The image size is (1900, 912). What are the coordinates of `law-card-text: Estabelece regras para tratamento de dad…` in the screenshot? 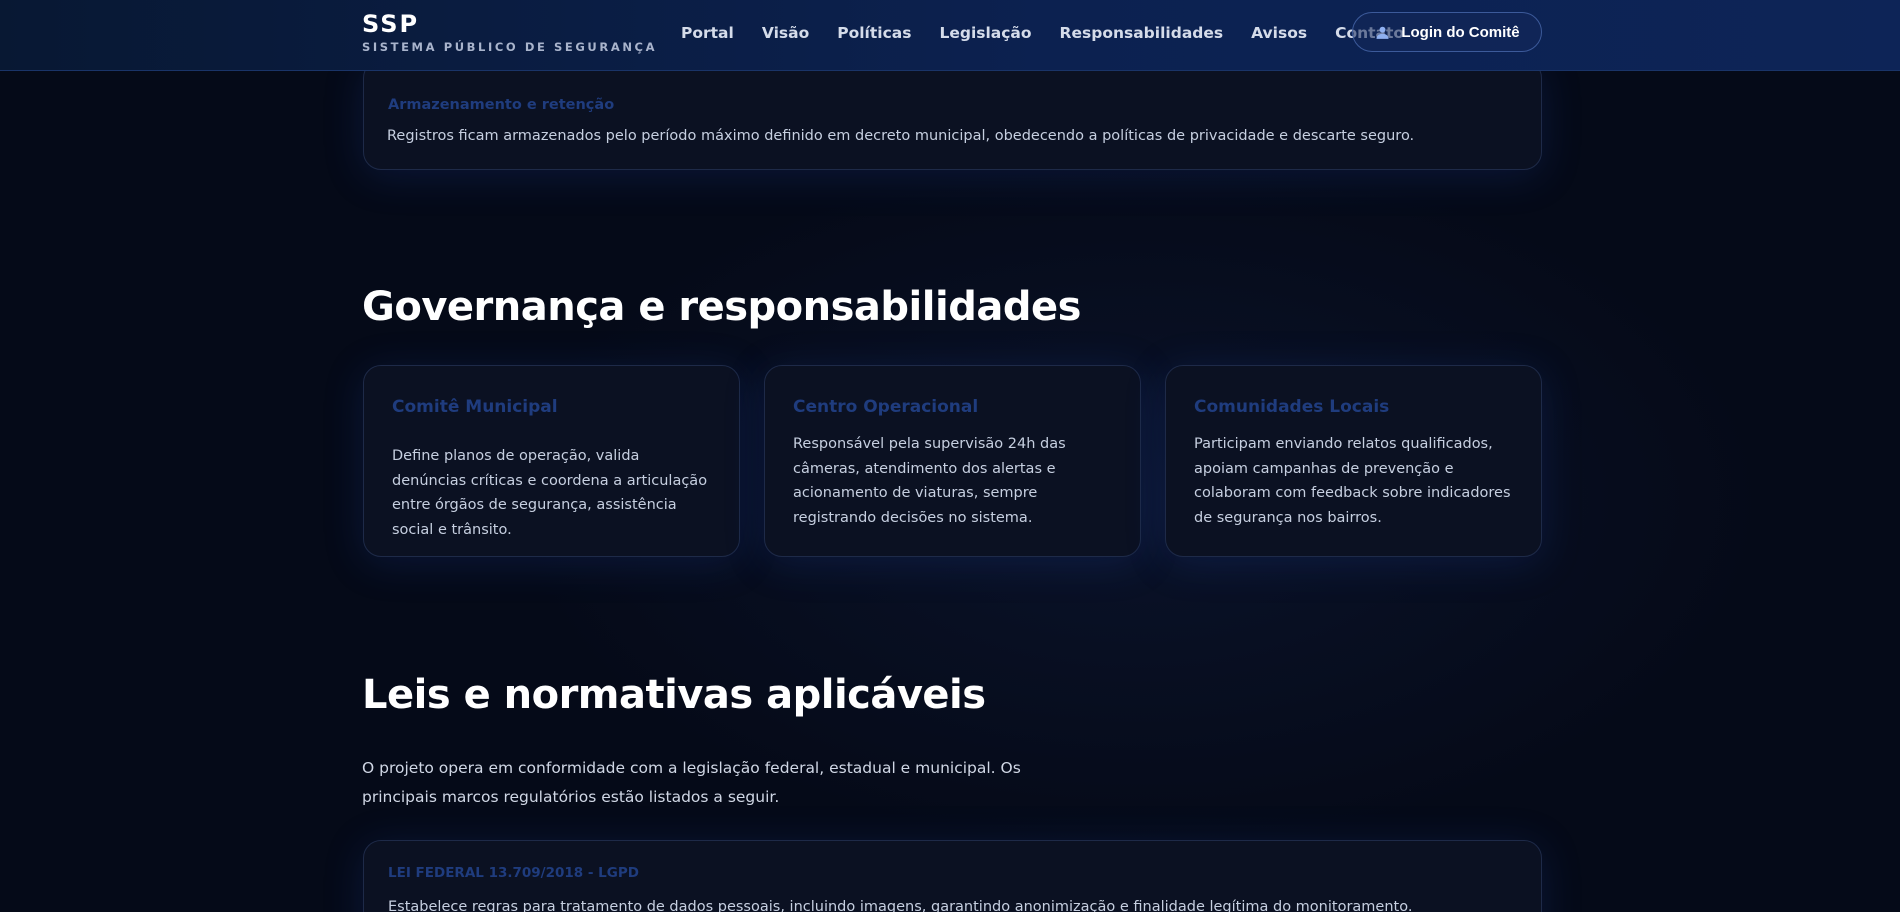 It's located at (900, 905).